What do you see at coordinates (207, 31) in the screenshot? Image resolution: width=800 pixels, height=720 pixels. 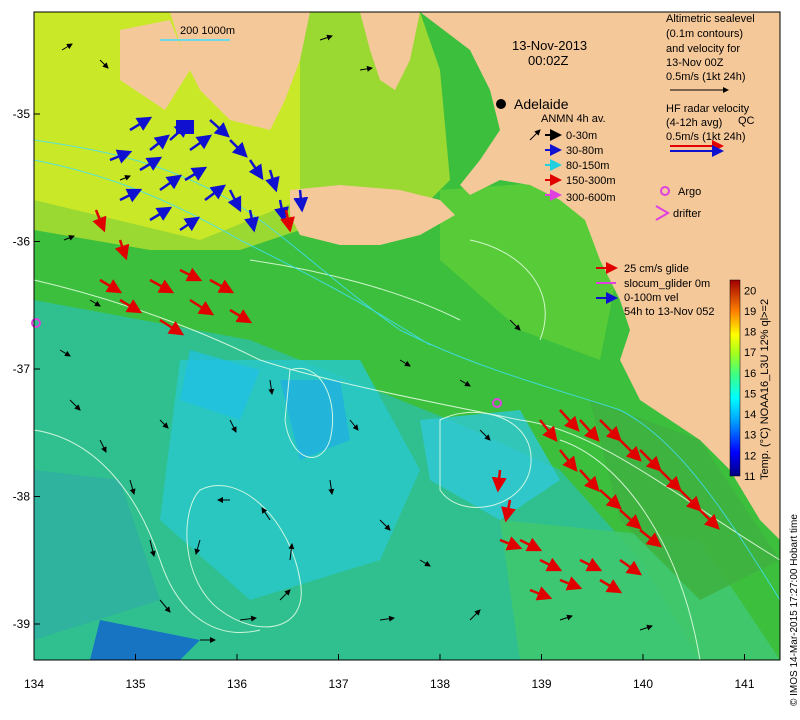 I see `scale-bar-label: 200 1000m` at bounding box center [207, 31].